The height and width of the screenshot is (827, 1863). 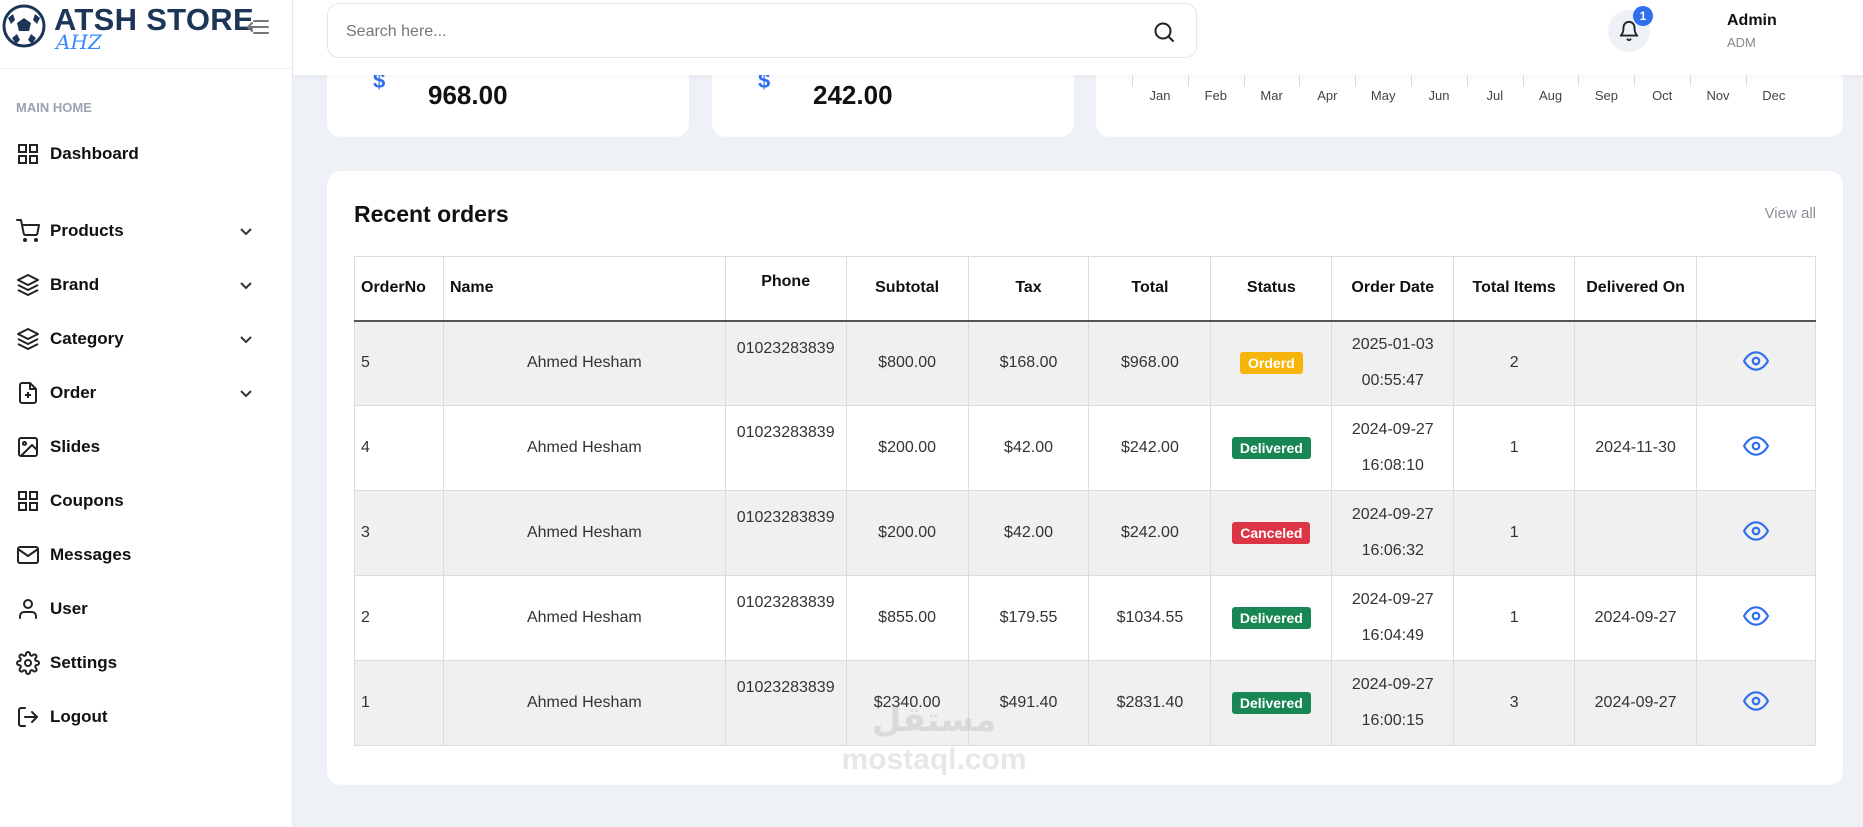 I want to click on notifications-button: 1, so click(x=1630, y=29).